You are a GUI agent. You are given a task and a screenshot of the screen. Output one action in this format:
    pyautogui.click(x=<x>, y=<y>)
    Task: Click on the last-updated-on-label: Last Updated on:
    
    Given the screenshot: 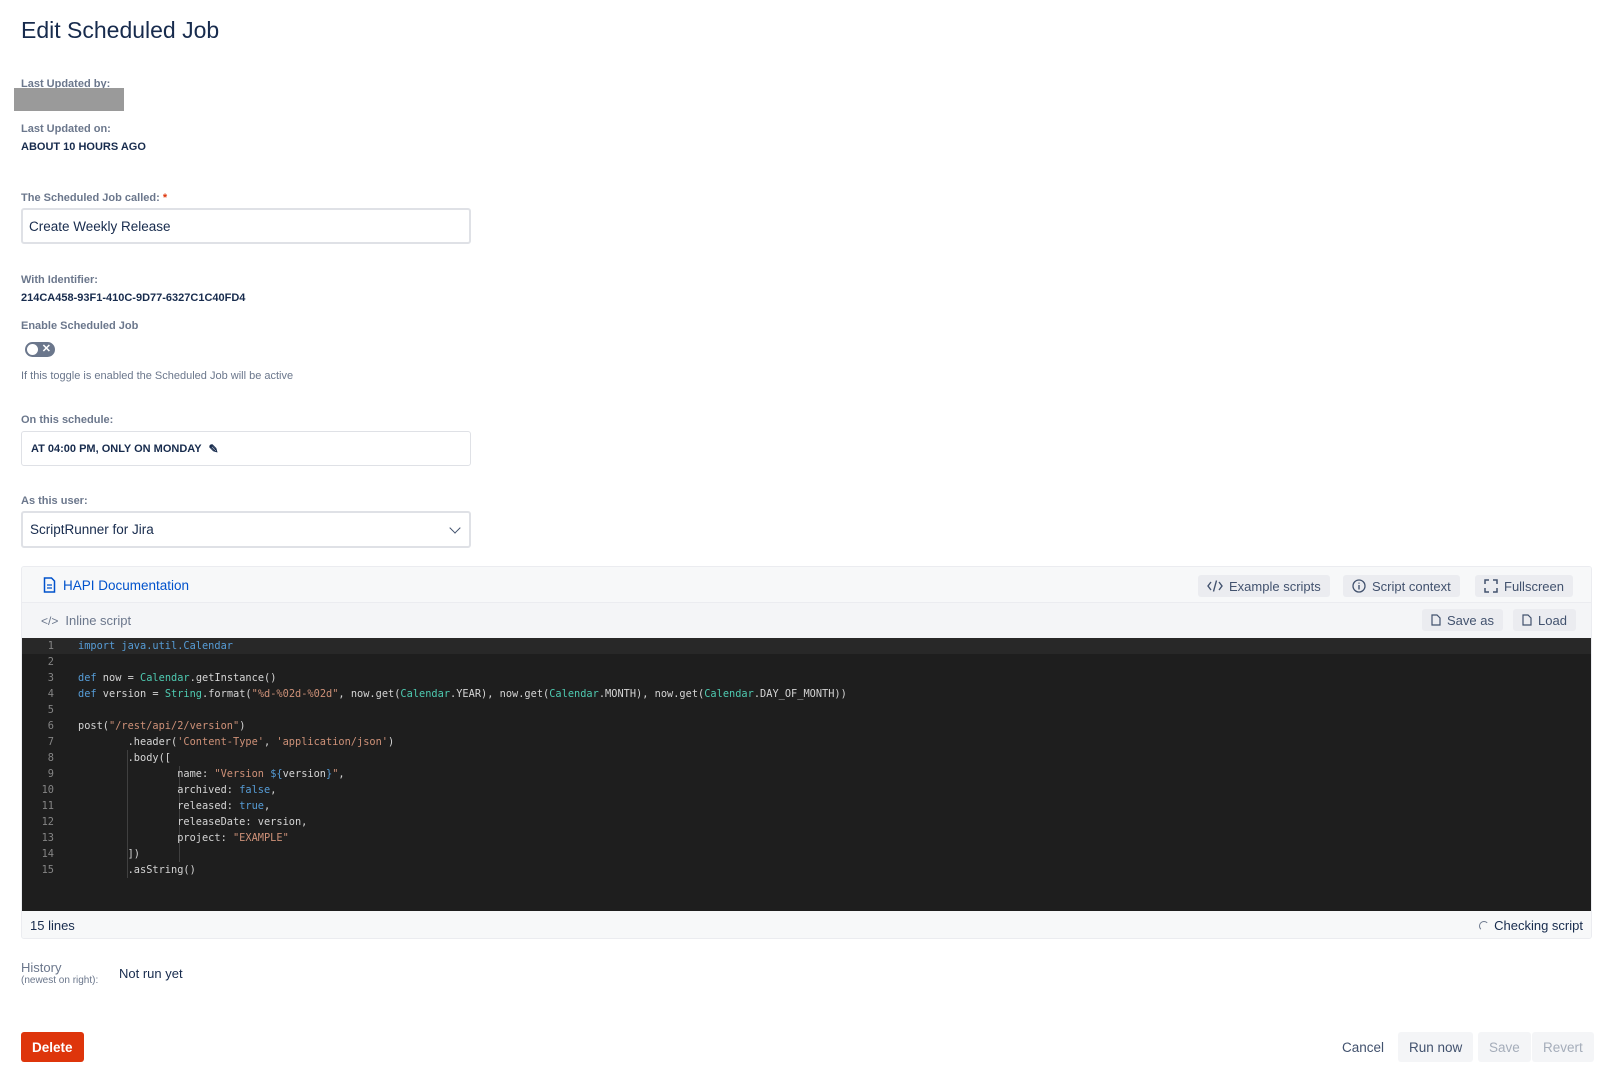 What is the action you would take?
    pyautogui.click(x=66, y=129)
    